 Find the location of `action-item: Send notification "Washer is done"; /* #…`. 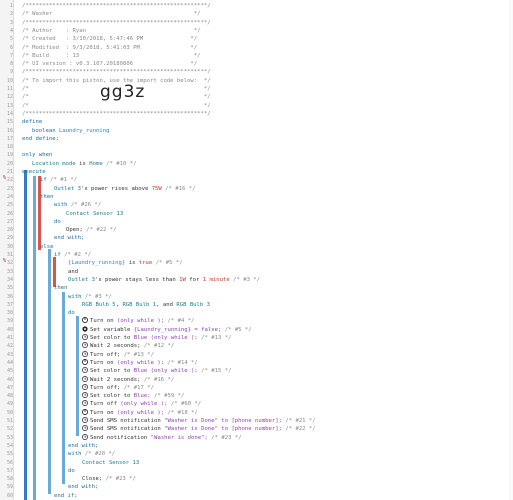

action-item: Send notification "Washer is done"; /* #… is located at coordinates (162, 437).